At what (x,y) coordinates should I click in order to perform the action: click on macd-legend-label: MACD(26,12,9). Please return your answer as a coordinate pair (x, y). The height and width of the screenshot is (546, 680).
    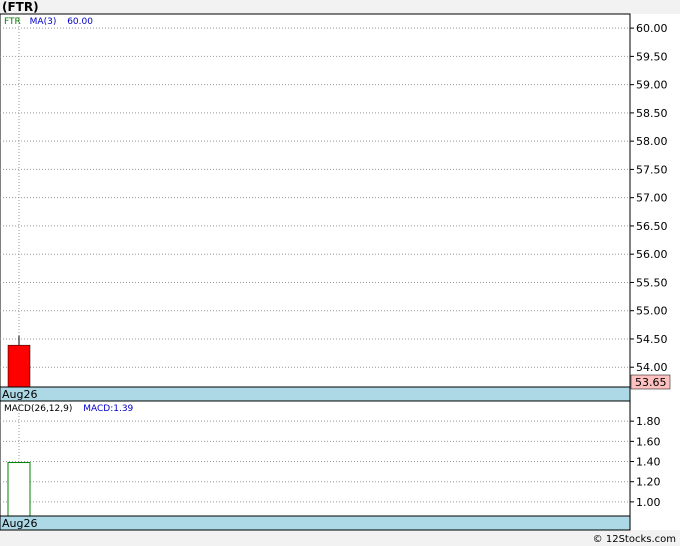
    Looking at the image, I should click on (38, 409).